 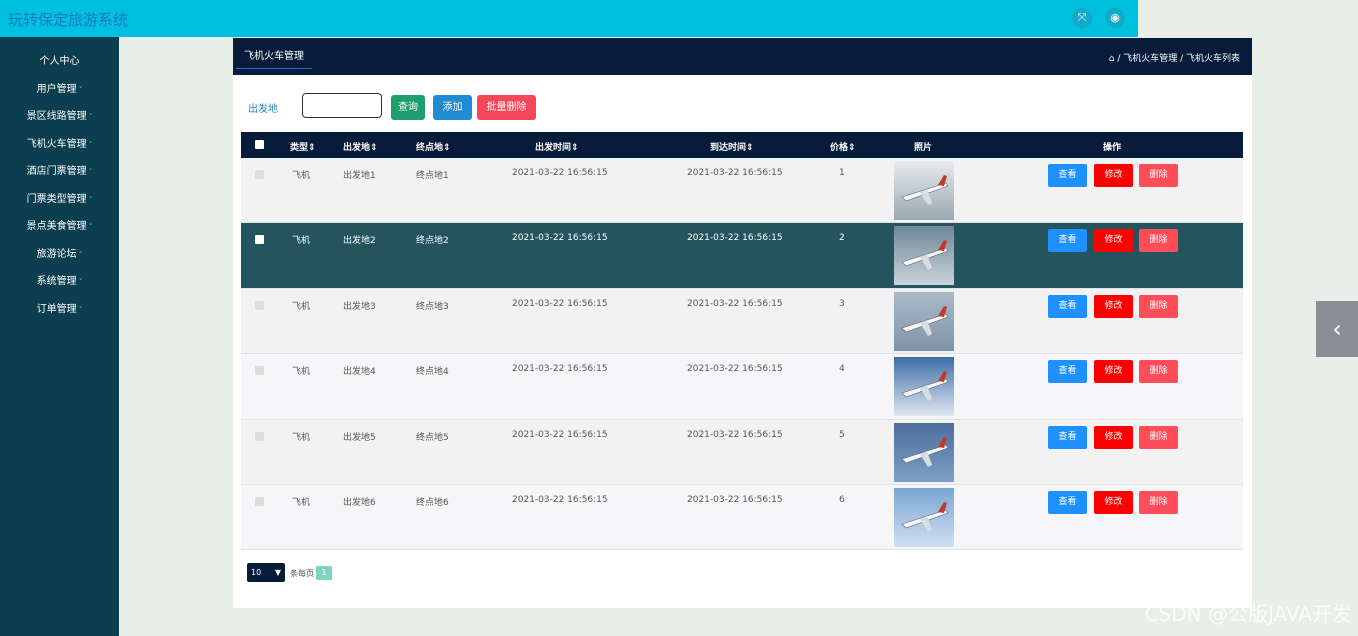 I want to click on batch-delete-button: 批量删除, so click(x=506, y=107).